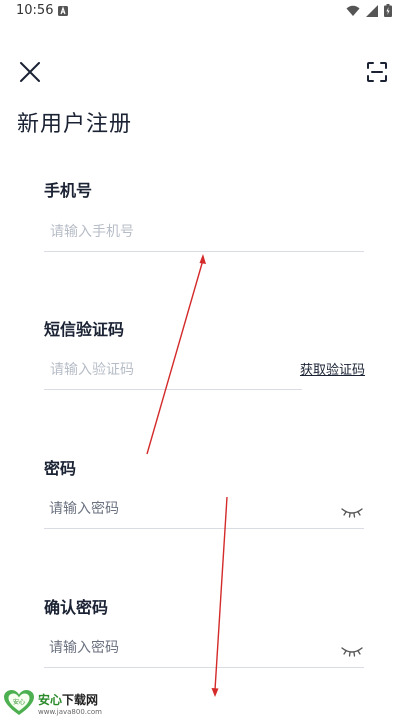 This screenshot has width=406, height=721. What do you see at coordinates (68, 190) in the screenshot?
I see `phone-label: 手机号` at bounding box center [68, 190].